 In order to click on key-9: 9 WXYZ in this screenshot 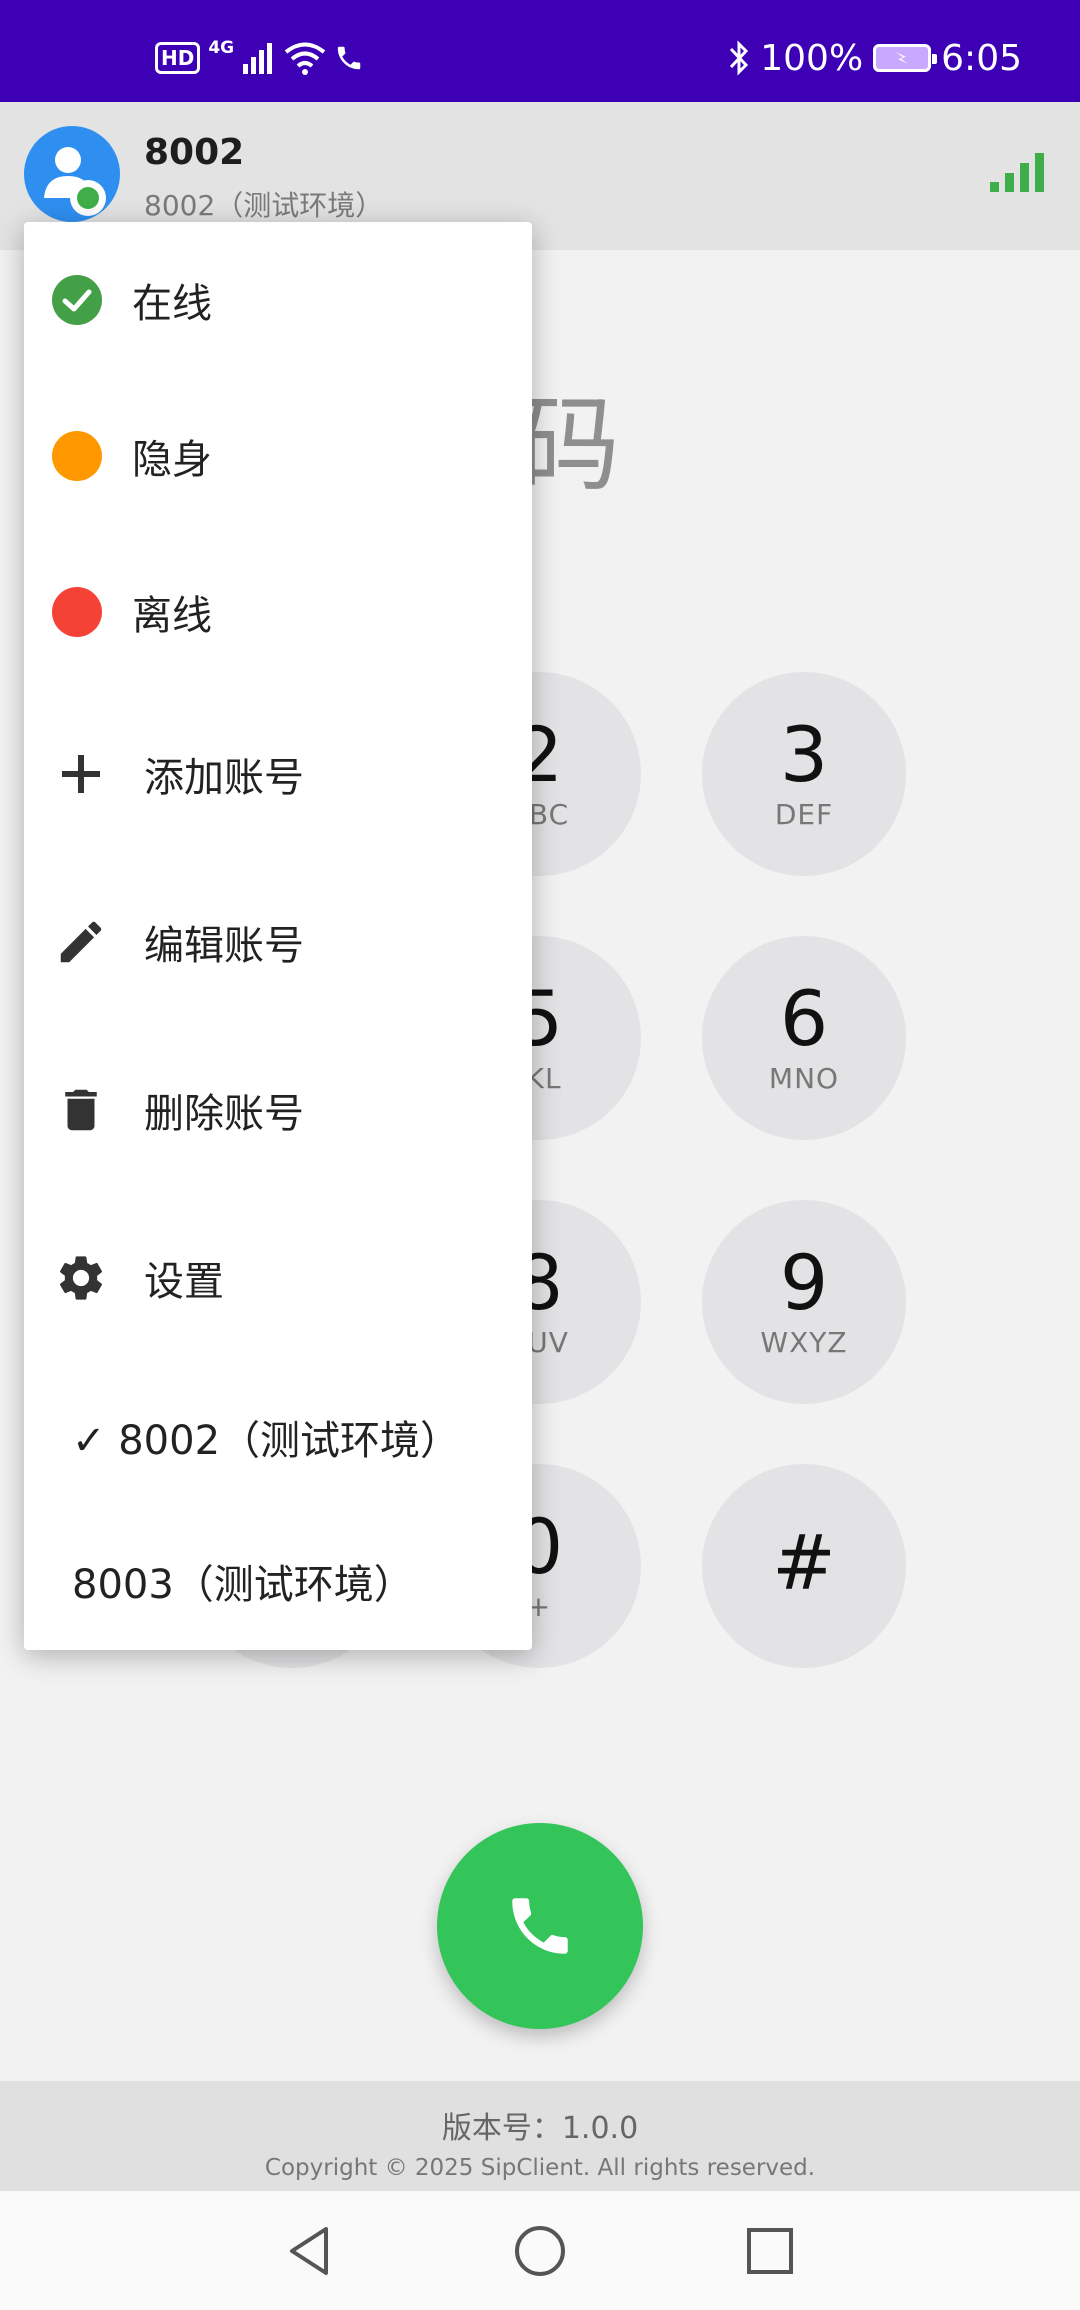, I will do `click(804, 1302)`.